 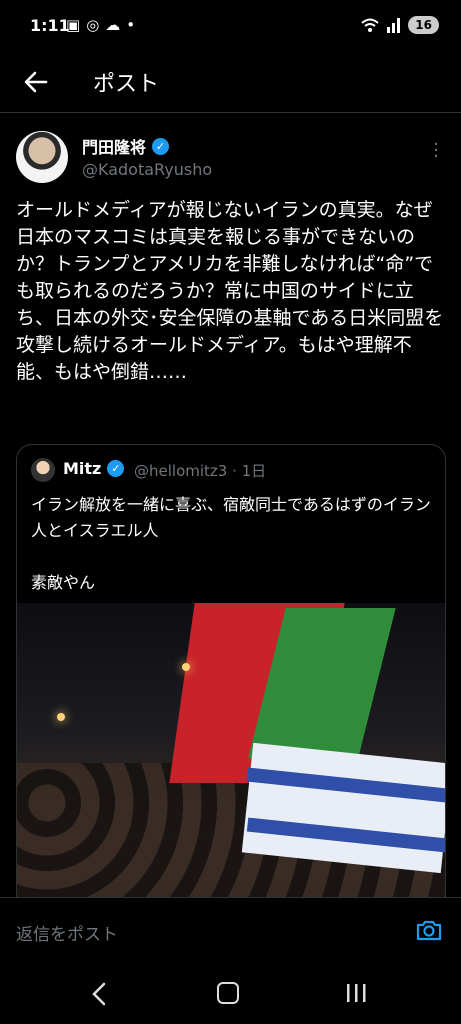 I want to click on author-name: 門田隆将, so click(x=114, y=147).